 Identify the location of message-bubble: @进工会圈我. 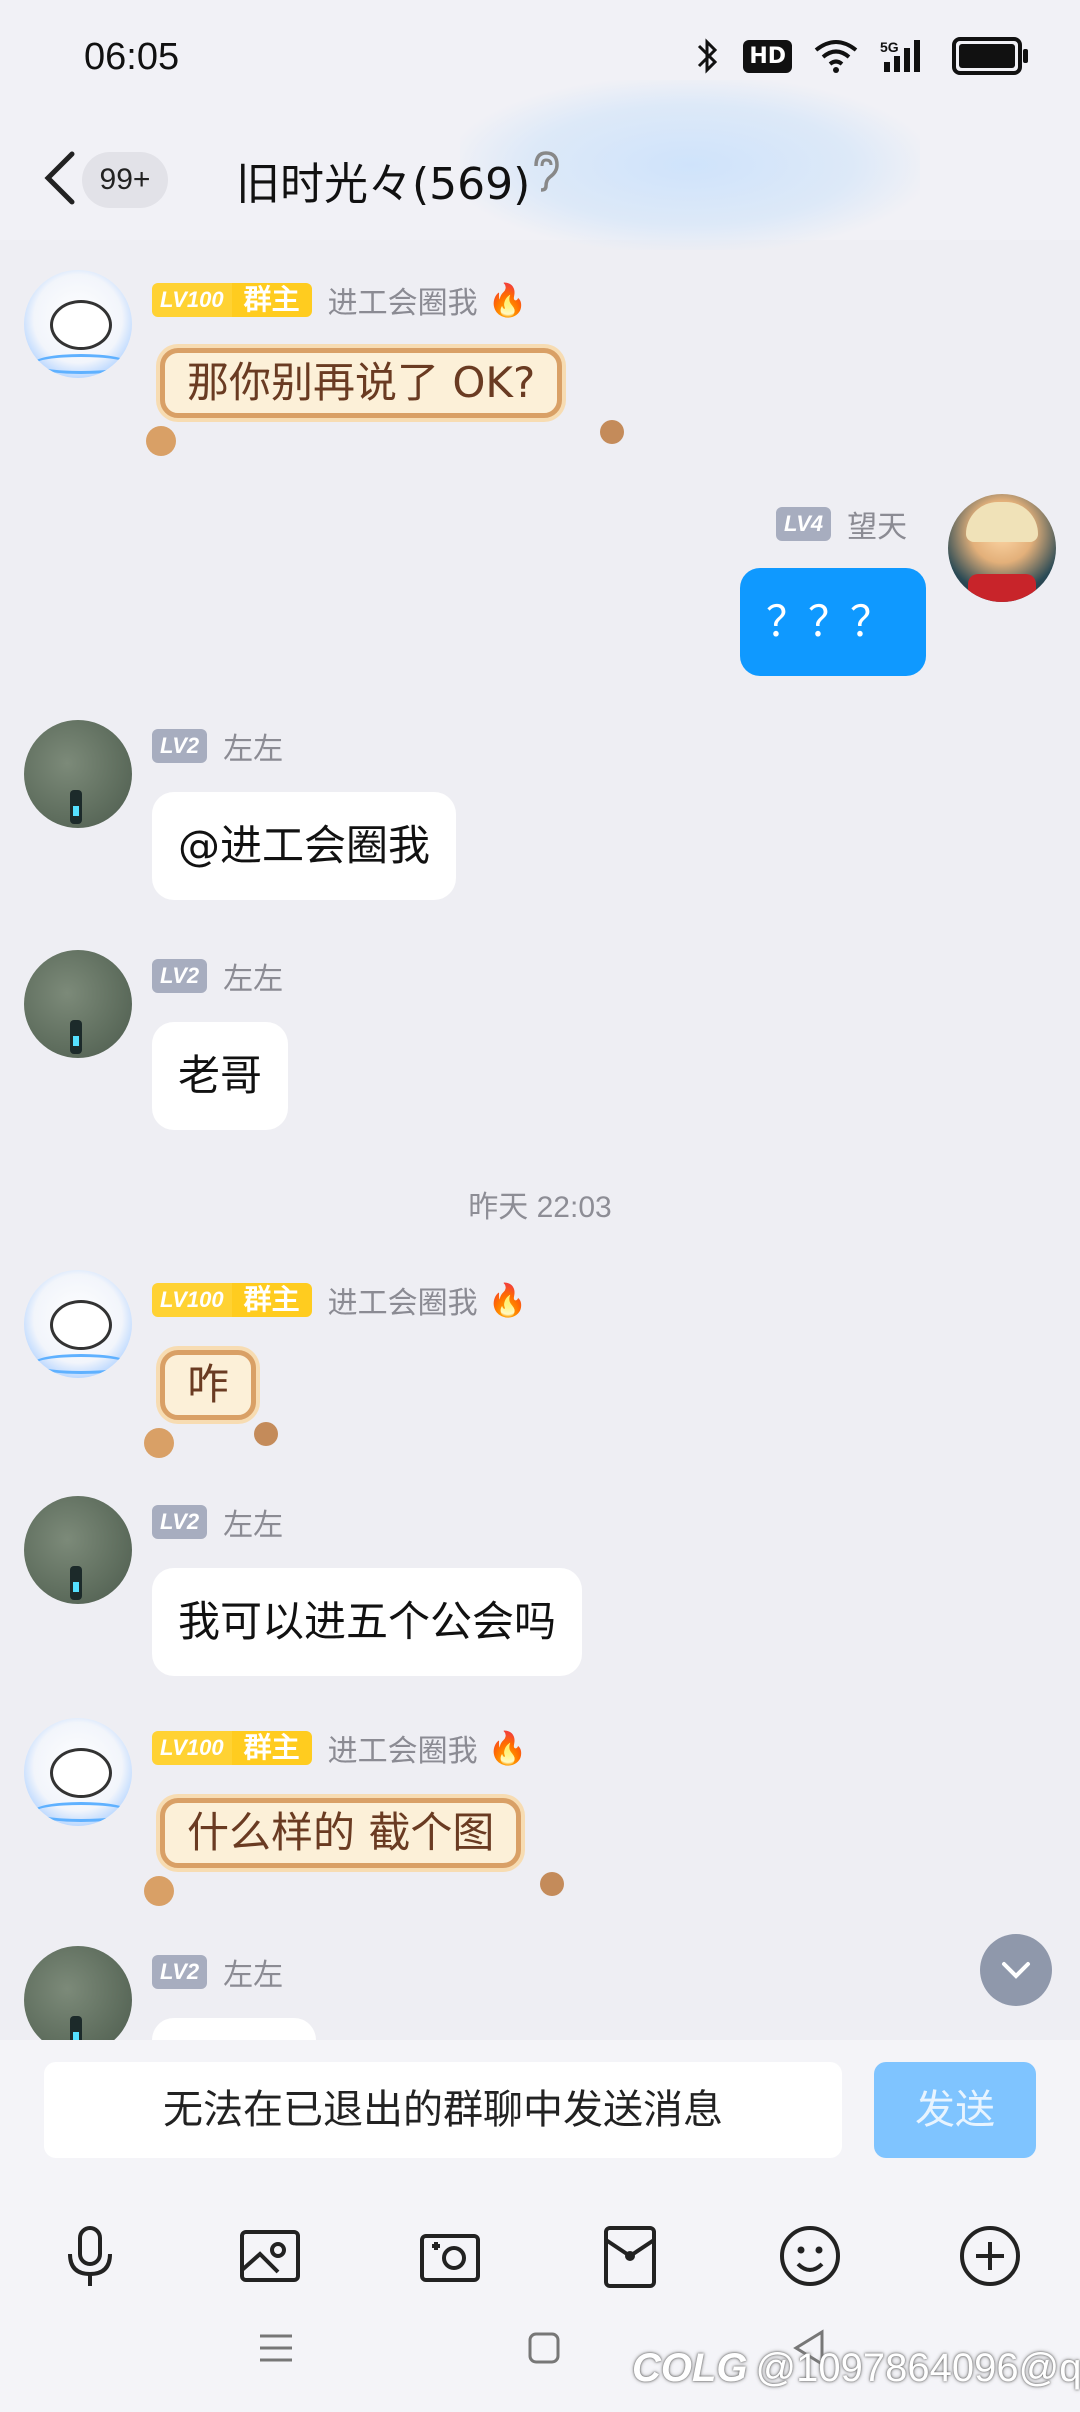
(304, 846).